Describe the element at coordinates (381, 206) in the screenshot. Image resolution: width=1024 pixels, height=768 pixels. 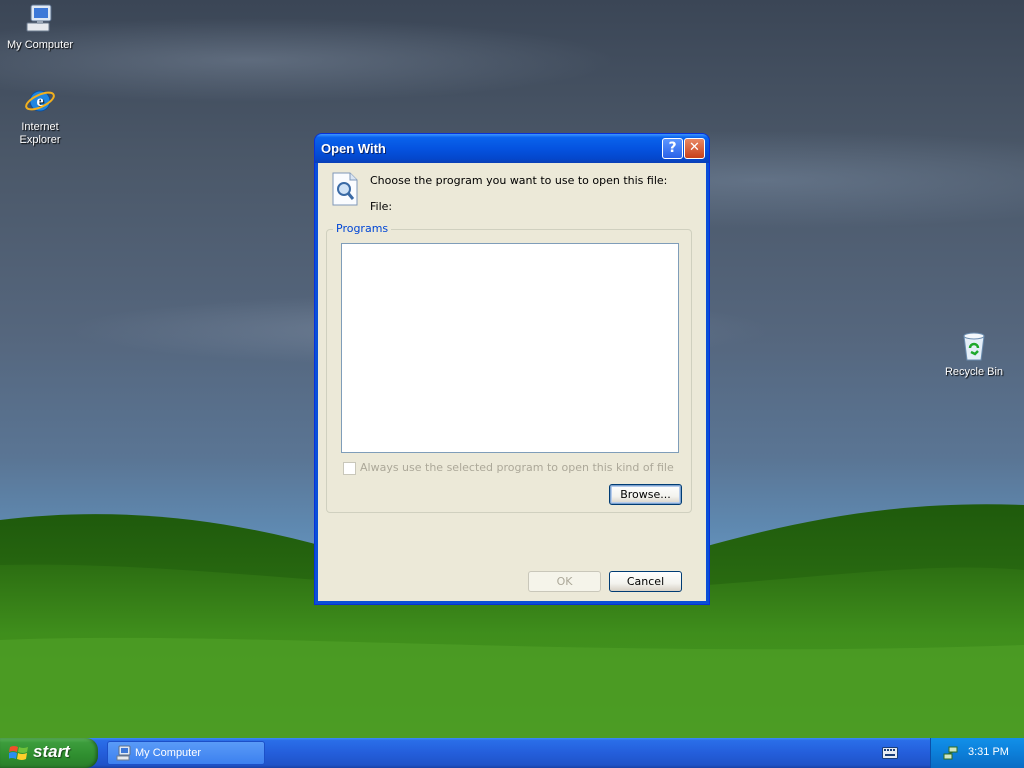
I see `file-label: File:` at that location.